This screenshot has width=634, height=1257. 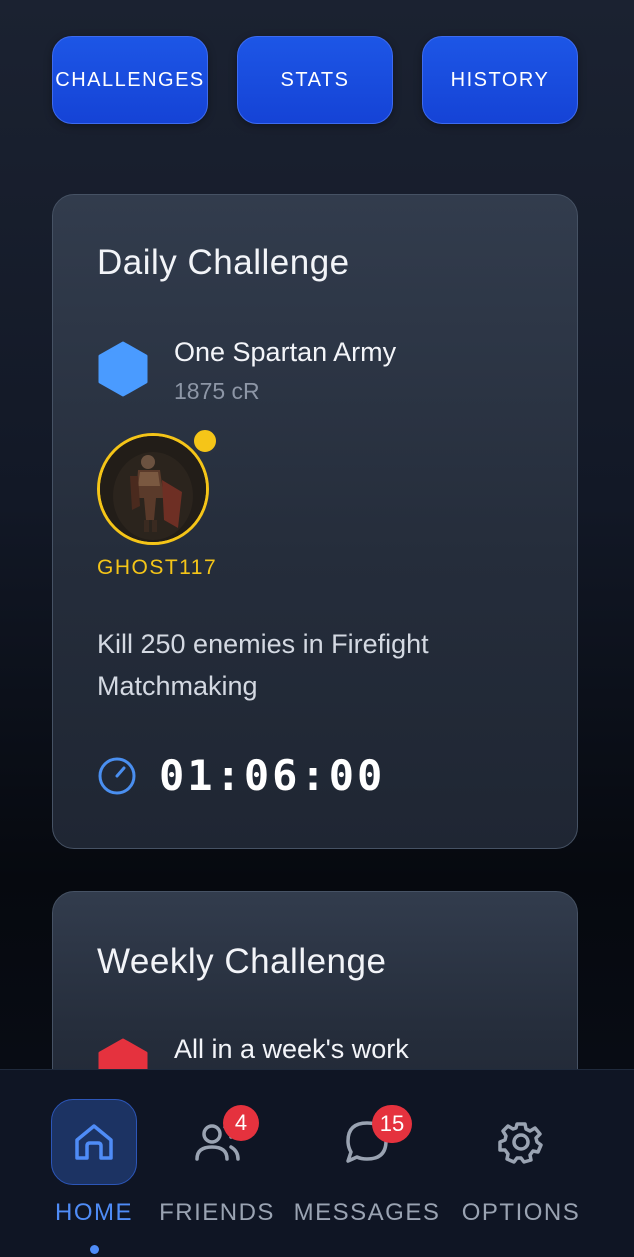 I want to click on daily-challenge-info: One Spartan Army 1875 cR, so click(x=246, y=371).